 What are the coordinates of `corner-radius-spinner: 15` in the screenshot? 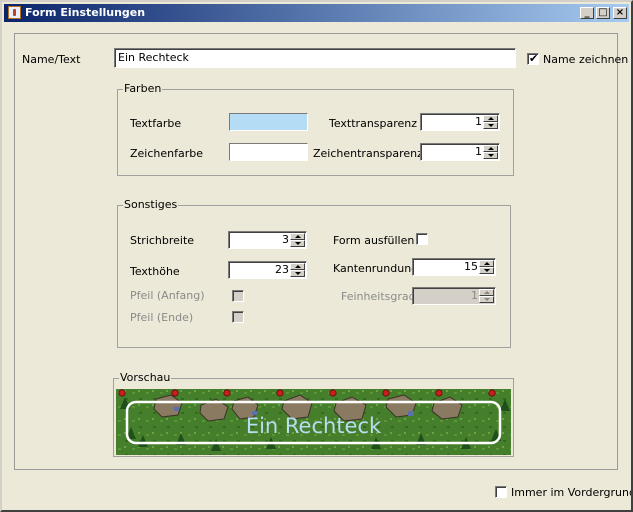 It's located at (454, 267).